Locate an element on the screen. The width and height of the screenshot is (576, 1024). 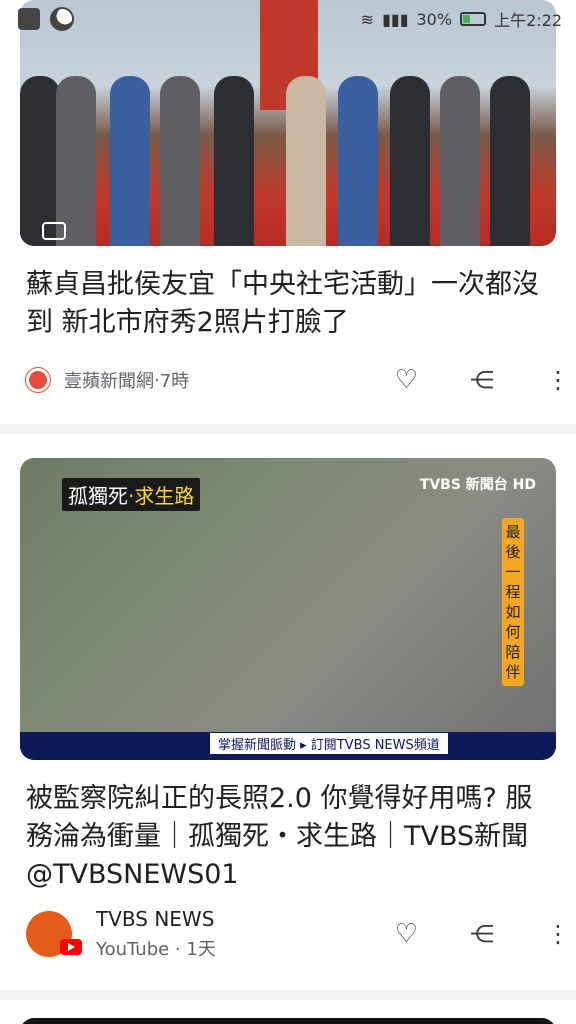
video-age: 1天 is located at coordinates (201, 949).